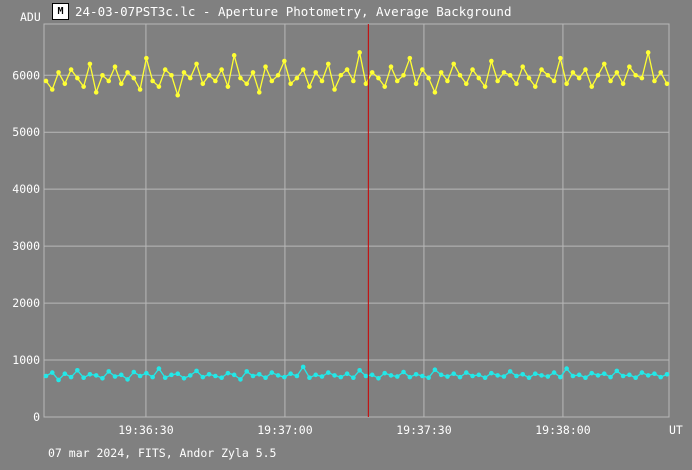  Describe the element at coordinates (30, 17) in the screenshot. I see `y-axis-label: ADU` at that location.